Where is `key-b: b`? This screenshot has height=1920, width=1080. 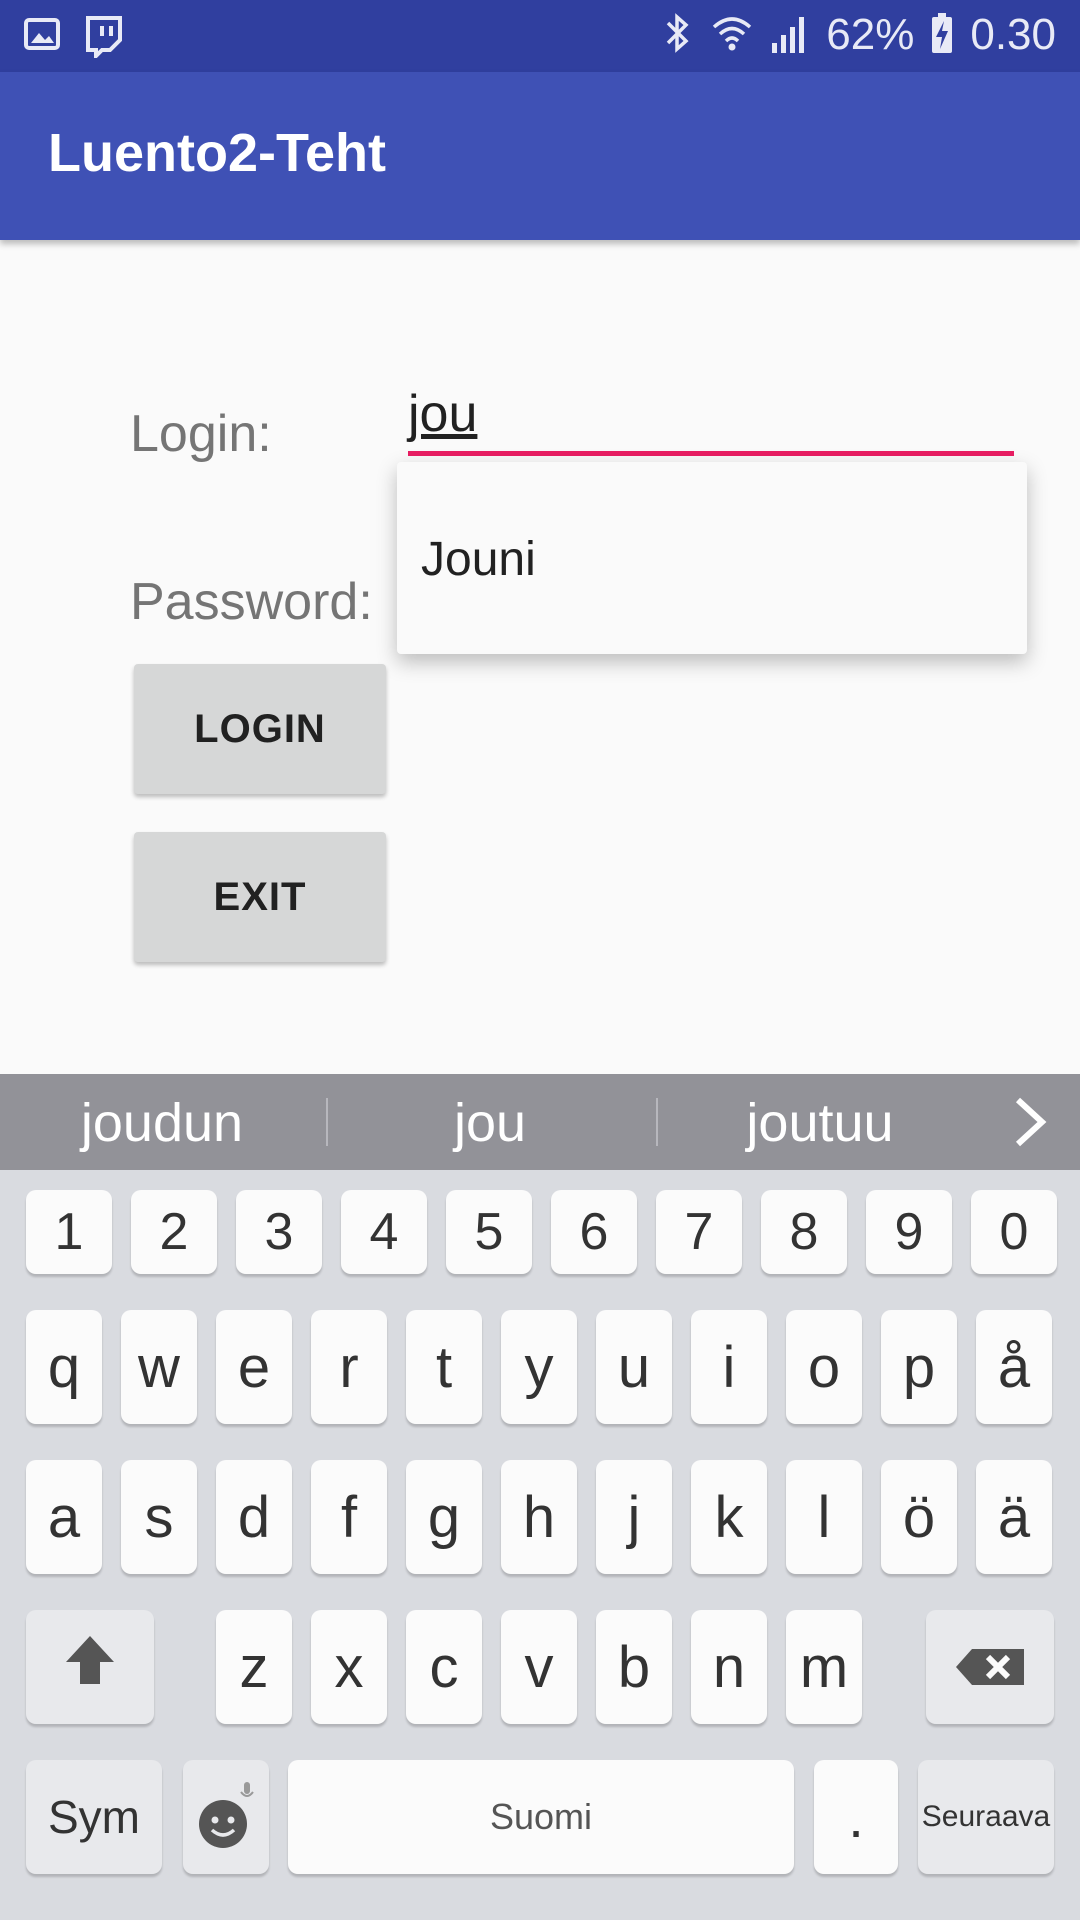 key-b: b is located at coordinates (634, 1667).